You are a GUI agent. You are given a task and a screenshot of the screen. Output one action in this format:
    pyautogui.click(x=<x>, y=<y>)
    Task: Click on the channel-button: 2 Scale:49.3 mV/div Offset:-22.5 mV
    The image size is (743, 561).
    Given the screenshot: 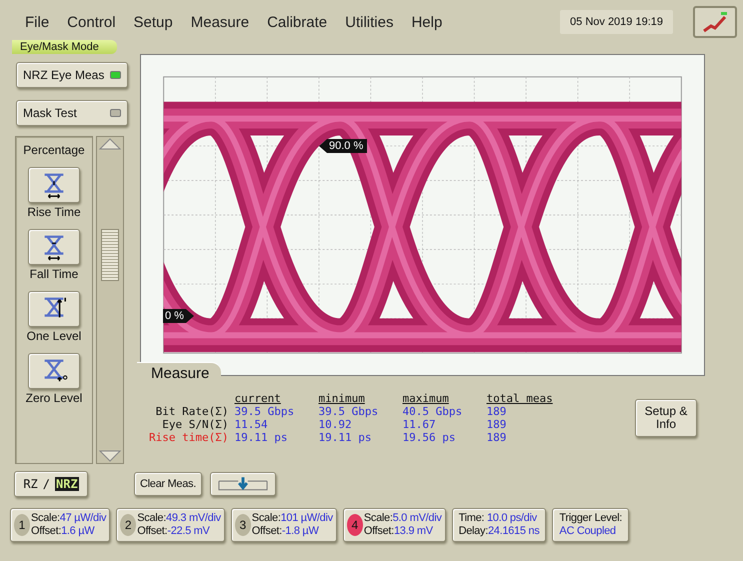 What is the action you would take?
    pyautogui.click(x=170, y=525)
    